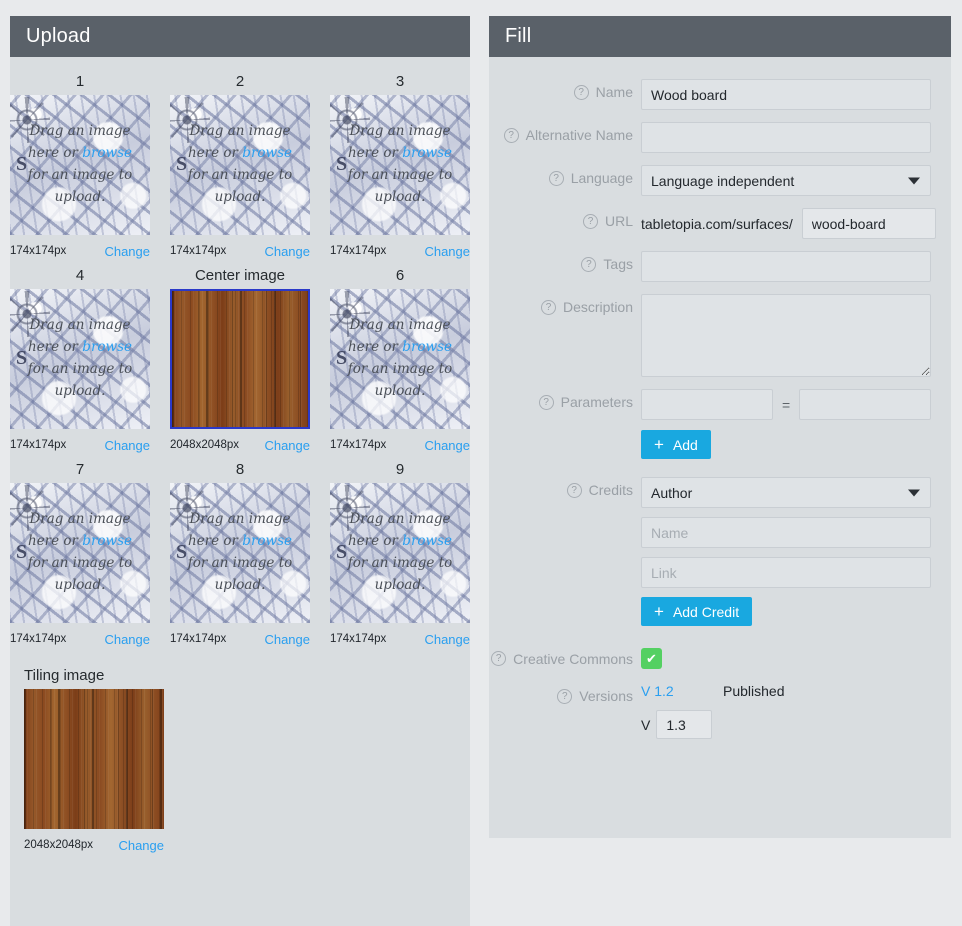 Image resolution: width=962 pixels, height=926 pixels. Describe the element at coordinates (606, 696) in the screenshot. I see `versions-label: Versions` at that location.